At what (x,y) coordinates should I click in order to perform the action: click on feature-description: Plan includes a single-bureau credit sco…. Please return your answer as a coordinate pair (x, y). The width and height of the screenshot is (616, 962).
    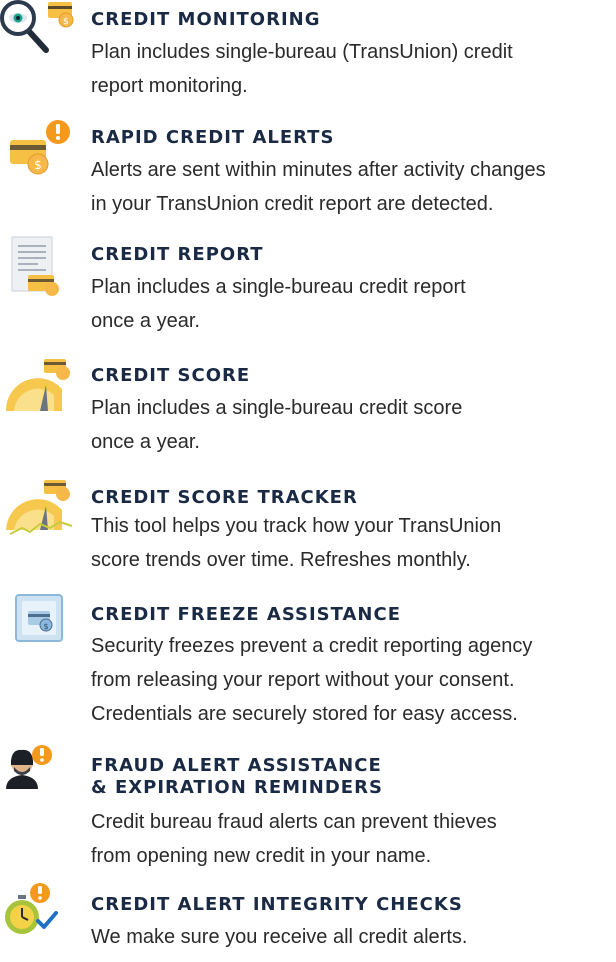
    Looking at the image, I should click on (277, 425).